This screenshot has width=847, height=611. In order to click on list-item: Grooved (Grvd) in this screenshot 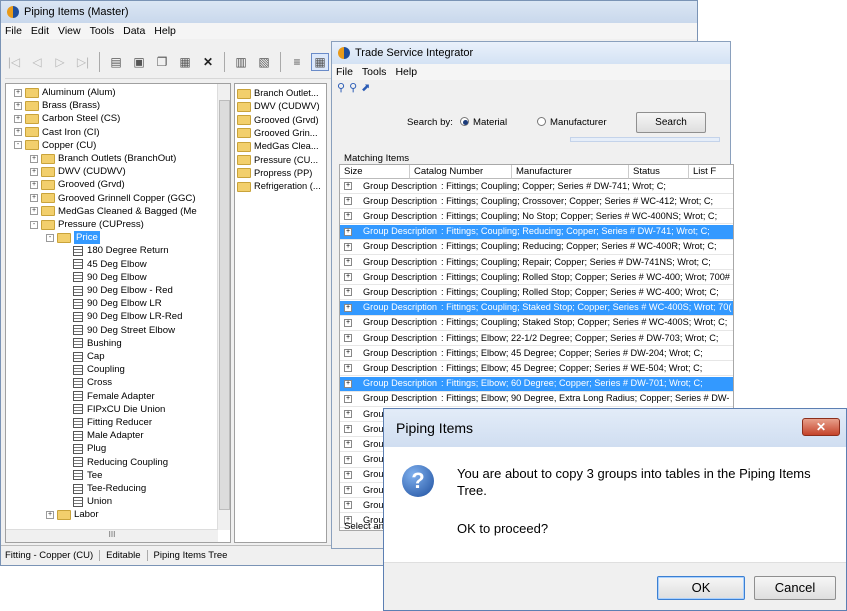, I will do `click(278, 120)`.